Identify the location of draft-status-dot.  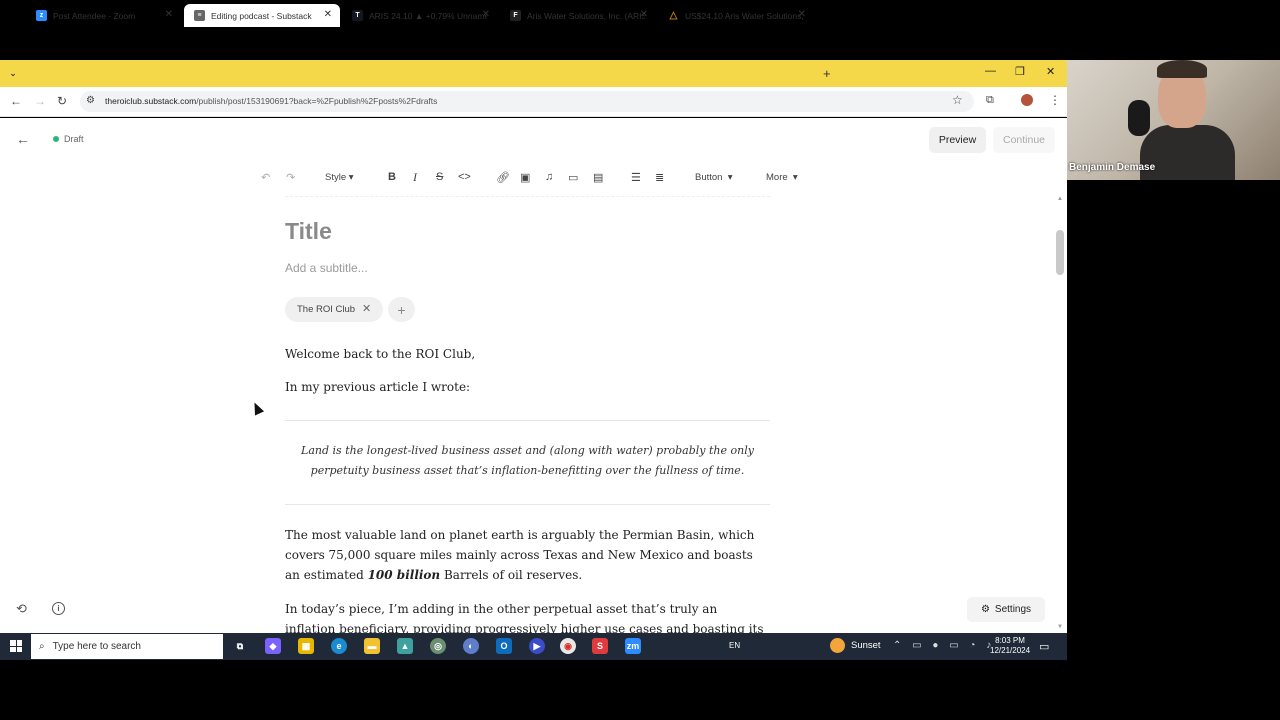
(56, 139).